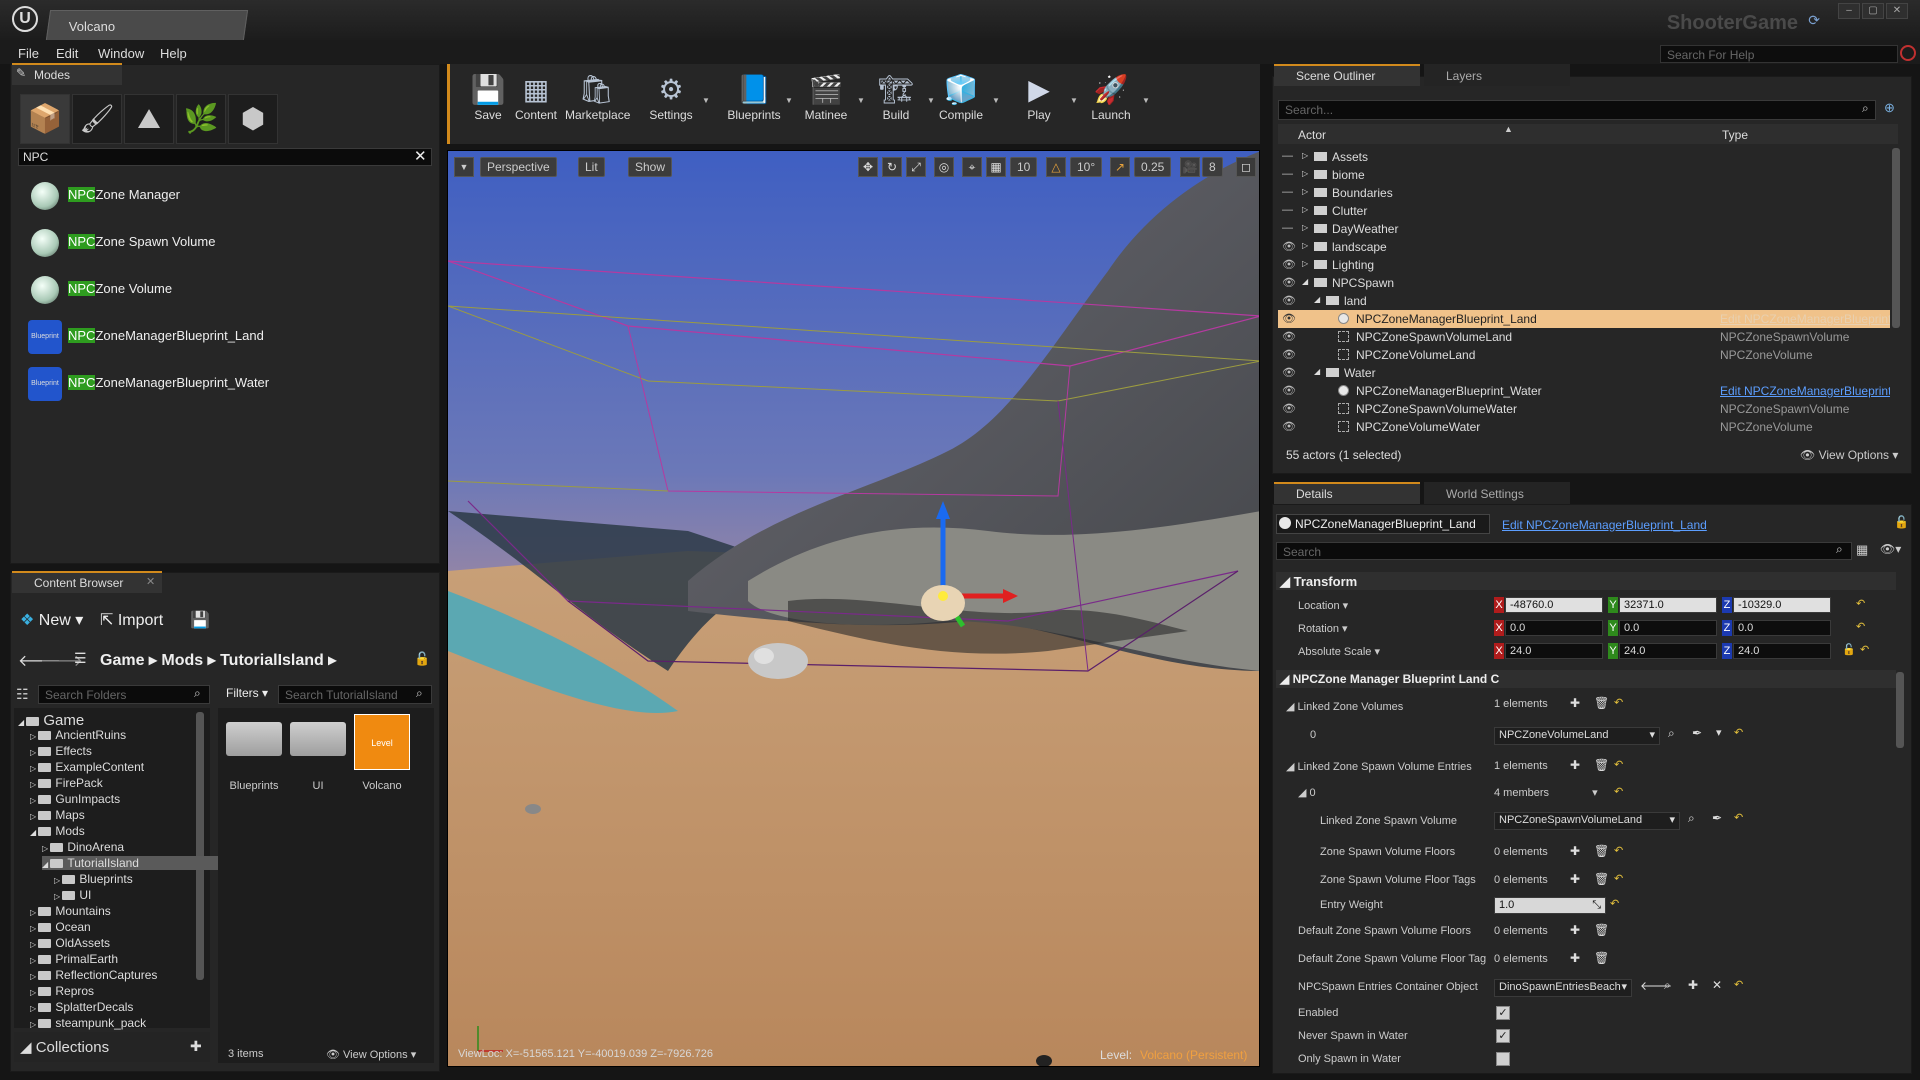 The width and height of the screenshot is (1920, 1080). Describe the element at coordinates (228, 336) in the screenshot. I see `mode-result-item: Blueprint NPCZoneManagerBlueprint_Land` at that location.